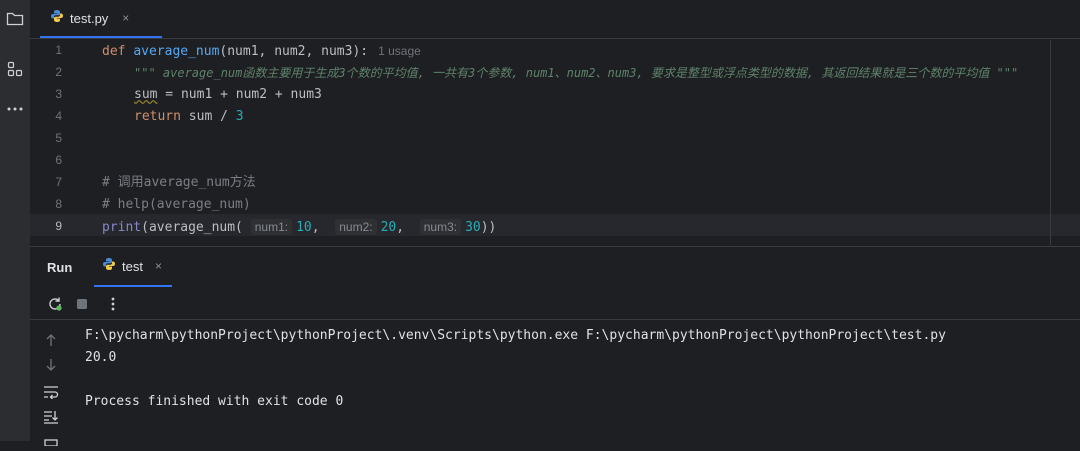  What do you see at coordinates (114, 51) in the screenshot?
I see `keyword: def` at bounding box center [114, 51].